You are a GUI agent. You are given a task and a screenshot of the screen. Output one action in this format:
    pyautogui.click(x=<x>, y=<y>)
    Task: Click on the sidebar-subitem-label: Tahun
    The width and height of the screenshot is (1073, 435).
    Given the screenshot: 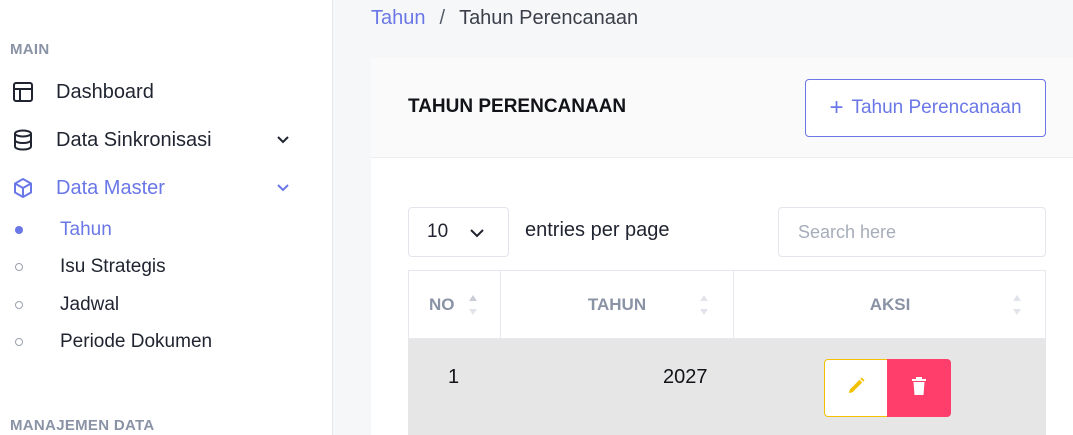 What is the action you would take?
    pyautogui.click(x=86, y=229)
    